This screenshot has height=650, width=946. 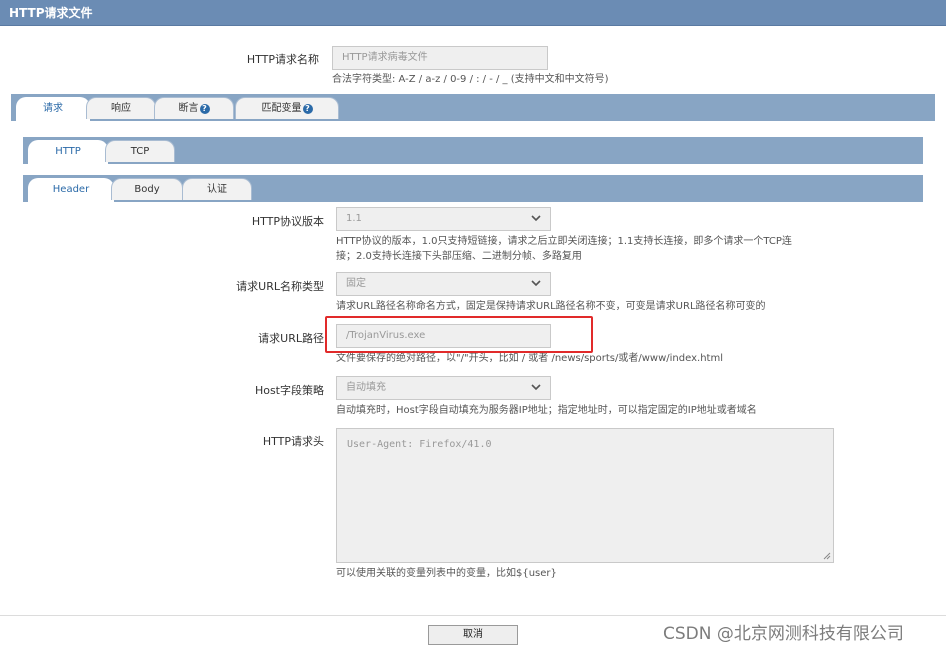 I want to click on footer-divider, so click(x=473, y=615).